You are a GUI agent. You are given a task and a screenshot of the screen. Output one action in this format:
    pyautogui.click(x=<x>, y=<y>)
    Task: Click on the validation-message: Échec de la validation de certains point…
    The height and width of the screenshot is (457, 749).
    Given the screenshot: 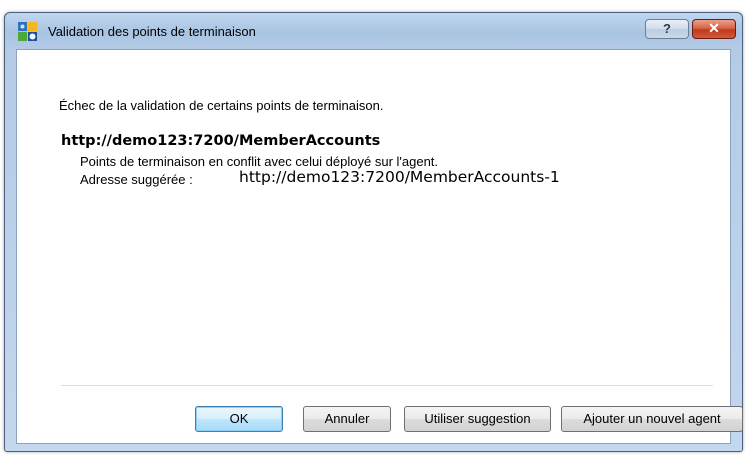 What is the action you would take?
    pyautogui.click(x=221, y=105)
    